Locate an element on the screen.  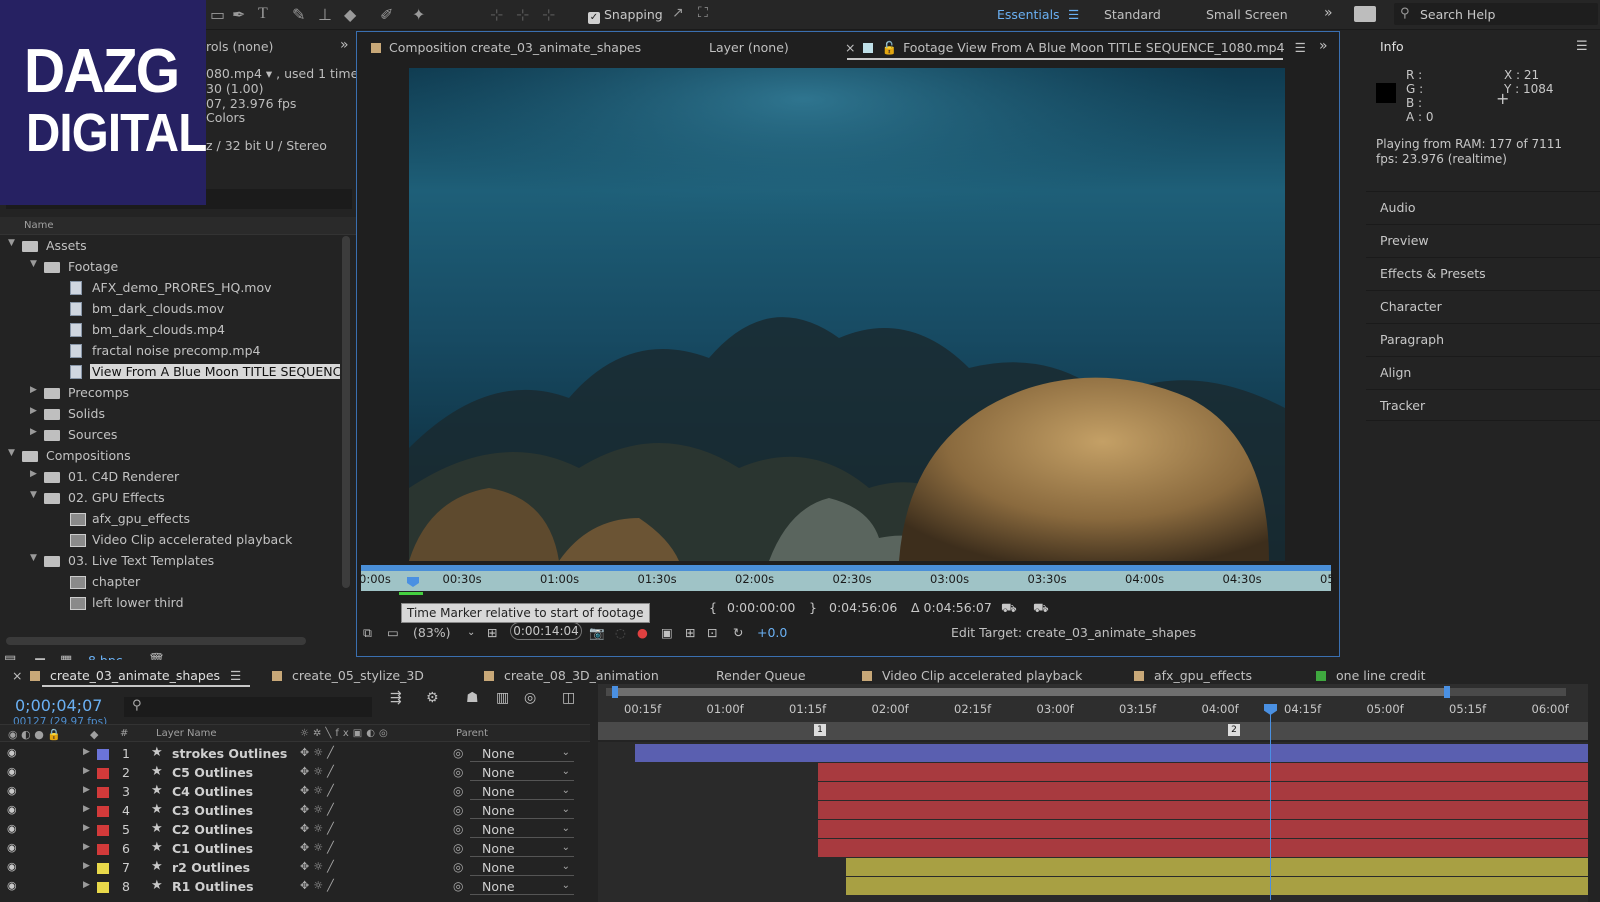
project-item: AFX_demo_PRORES_HQ.mov is located at coordinates (170, 288).